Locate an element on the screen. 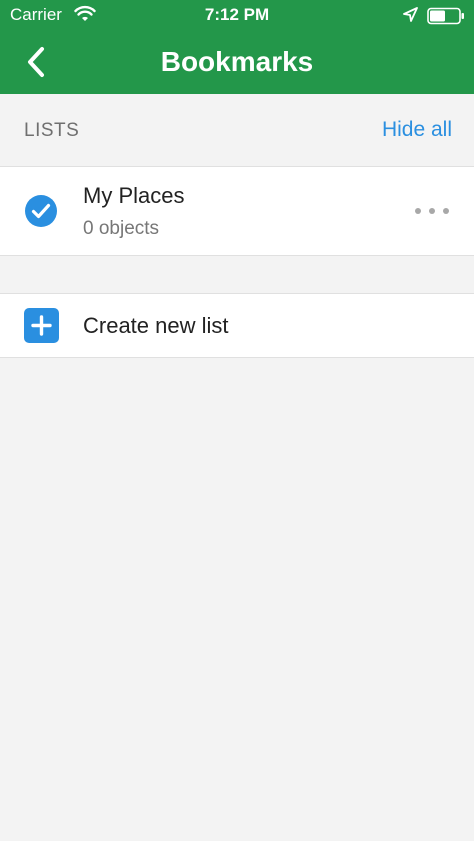 The height and width of the screenshot is (841, 474). page-title: Bookmarks is located at coordinates (237, 61).